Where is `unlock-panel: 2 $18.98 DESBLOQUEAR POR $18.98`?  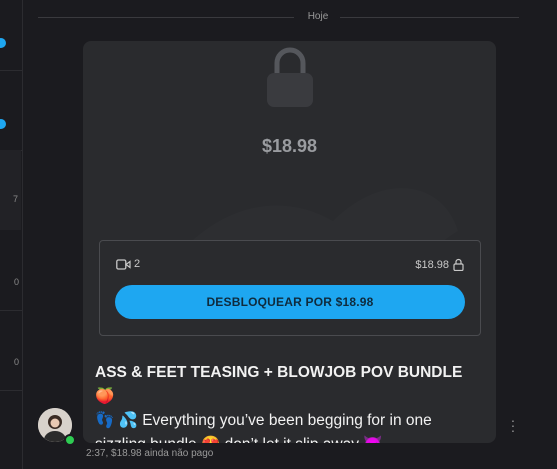 unlock-panel: 2 $18.98 DESBLOQUEAR POR $18.98 is located at coordinates (290, 288).